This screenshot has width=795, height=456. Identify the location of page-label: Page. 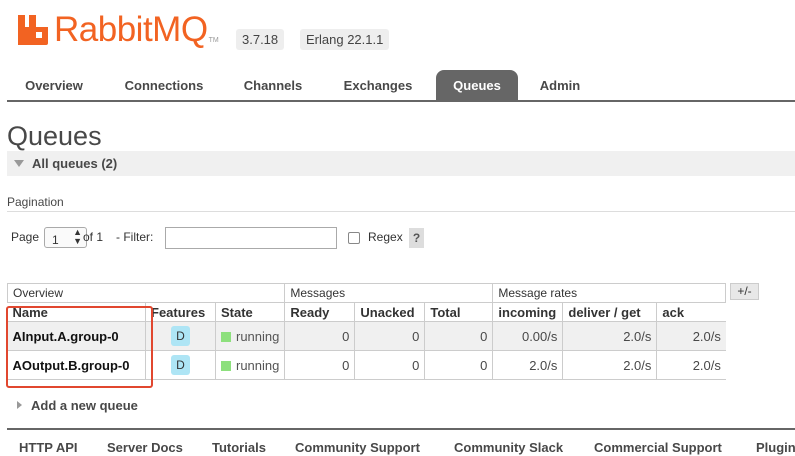
(25, 237).